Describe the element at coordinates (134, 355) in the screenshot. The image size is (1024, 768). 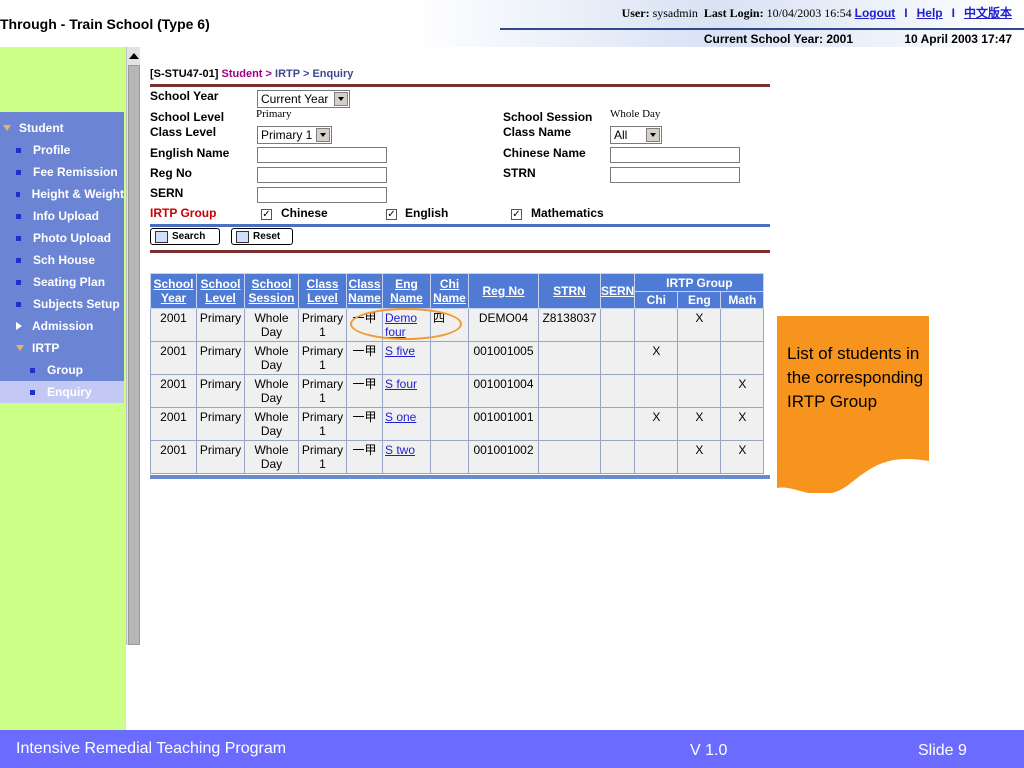
I see `scroll-thumb` at that location.